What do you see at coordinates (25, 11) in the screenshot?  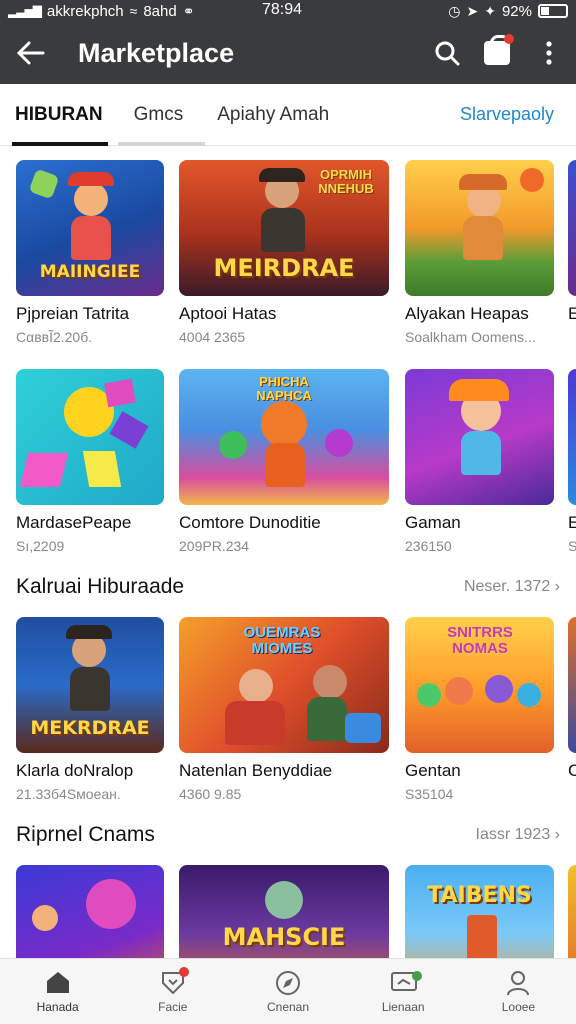 I see `signal-icon: ▂▃▅▇` at bounding box center [25, 11].